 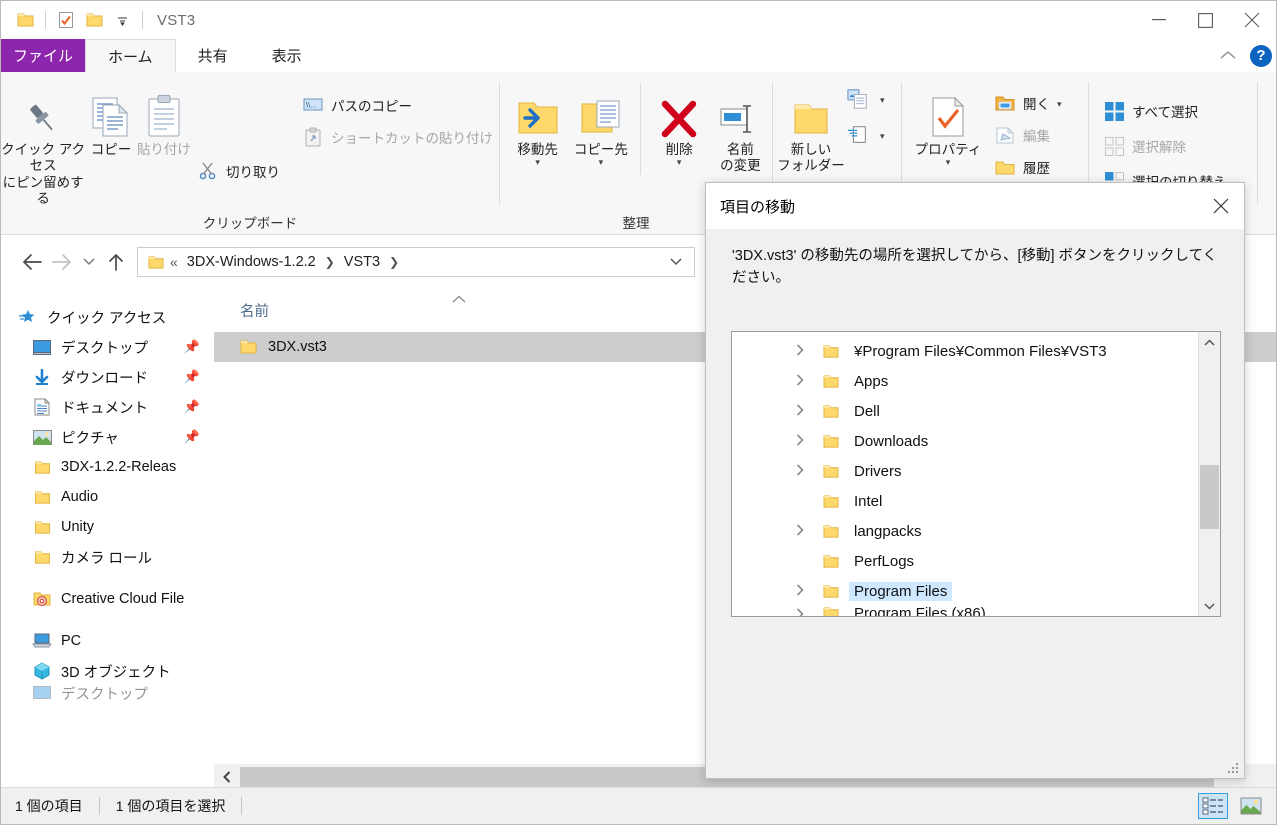 I want to click on paste-button: 貼り付け, so click(x=164, y=118).